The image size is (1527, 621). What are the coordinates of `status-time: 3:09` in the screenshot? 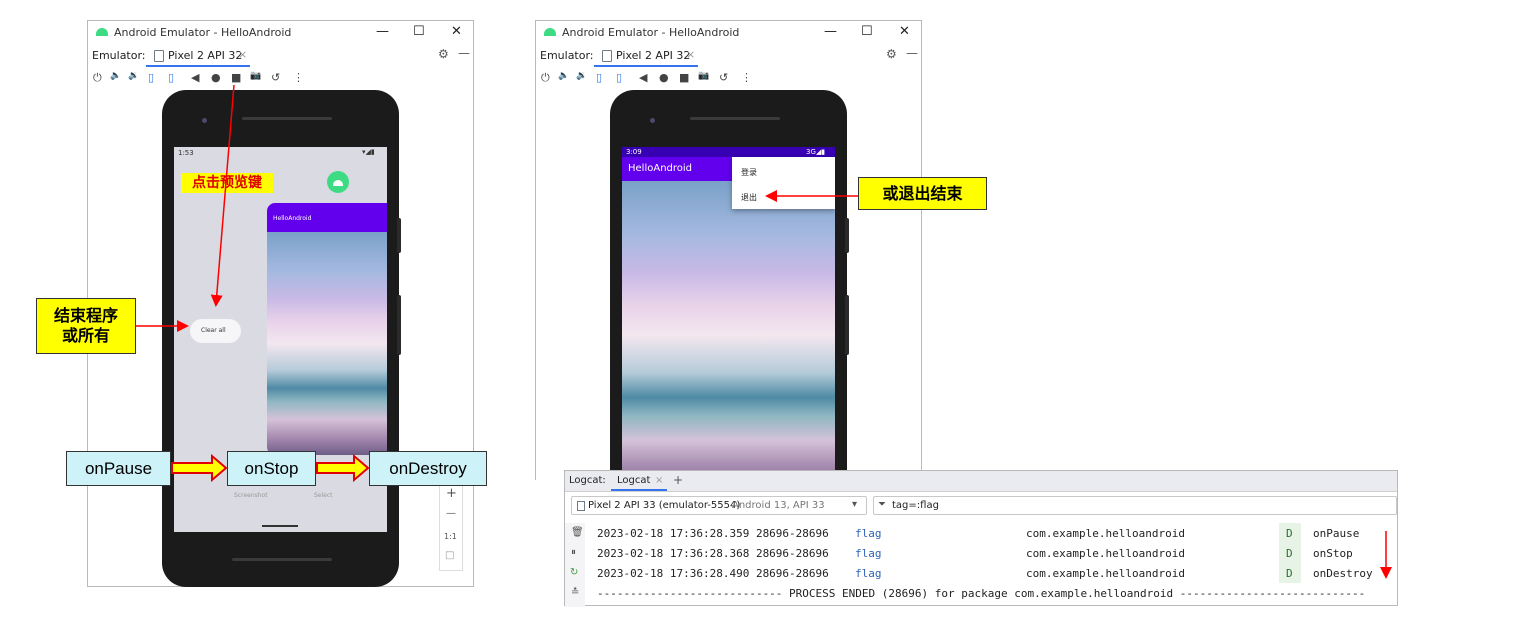 It's located at (634, 152).